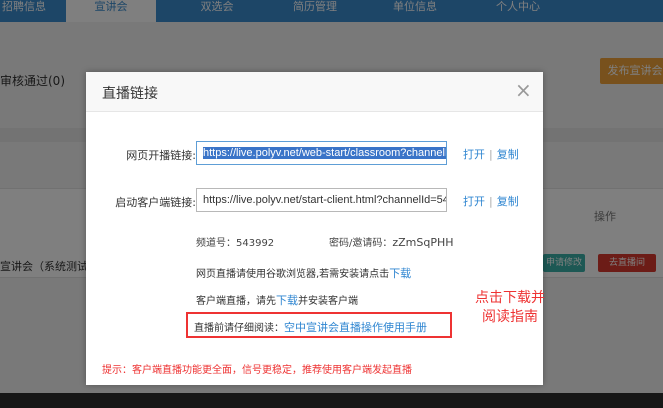 The height and width of the screenshot is (408, 663). What do you see at coordinates (255, 243) in the screenshot?
I see `channel-value: 543992` at bounding box center [255, 243].